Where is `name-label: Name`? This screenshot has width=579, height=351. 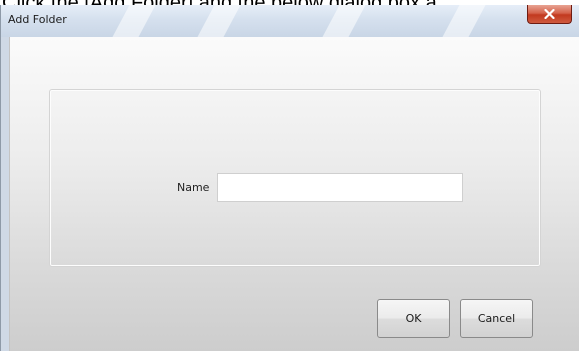
name-label: Name is located at coordinates (193, 187).